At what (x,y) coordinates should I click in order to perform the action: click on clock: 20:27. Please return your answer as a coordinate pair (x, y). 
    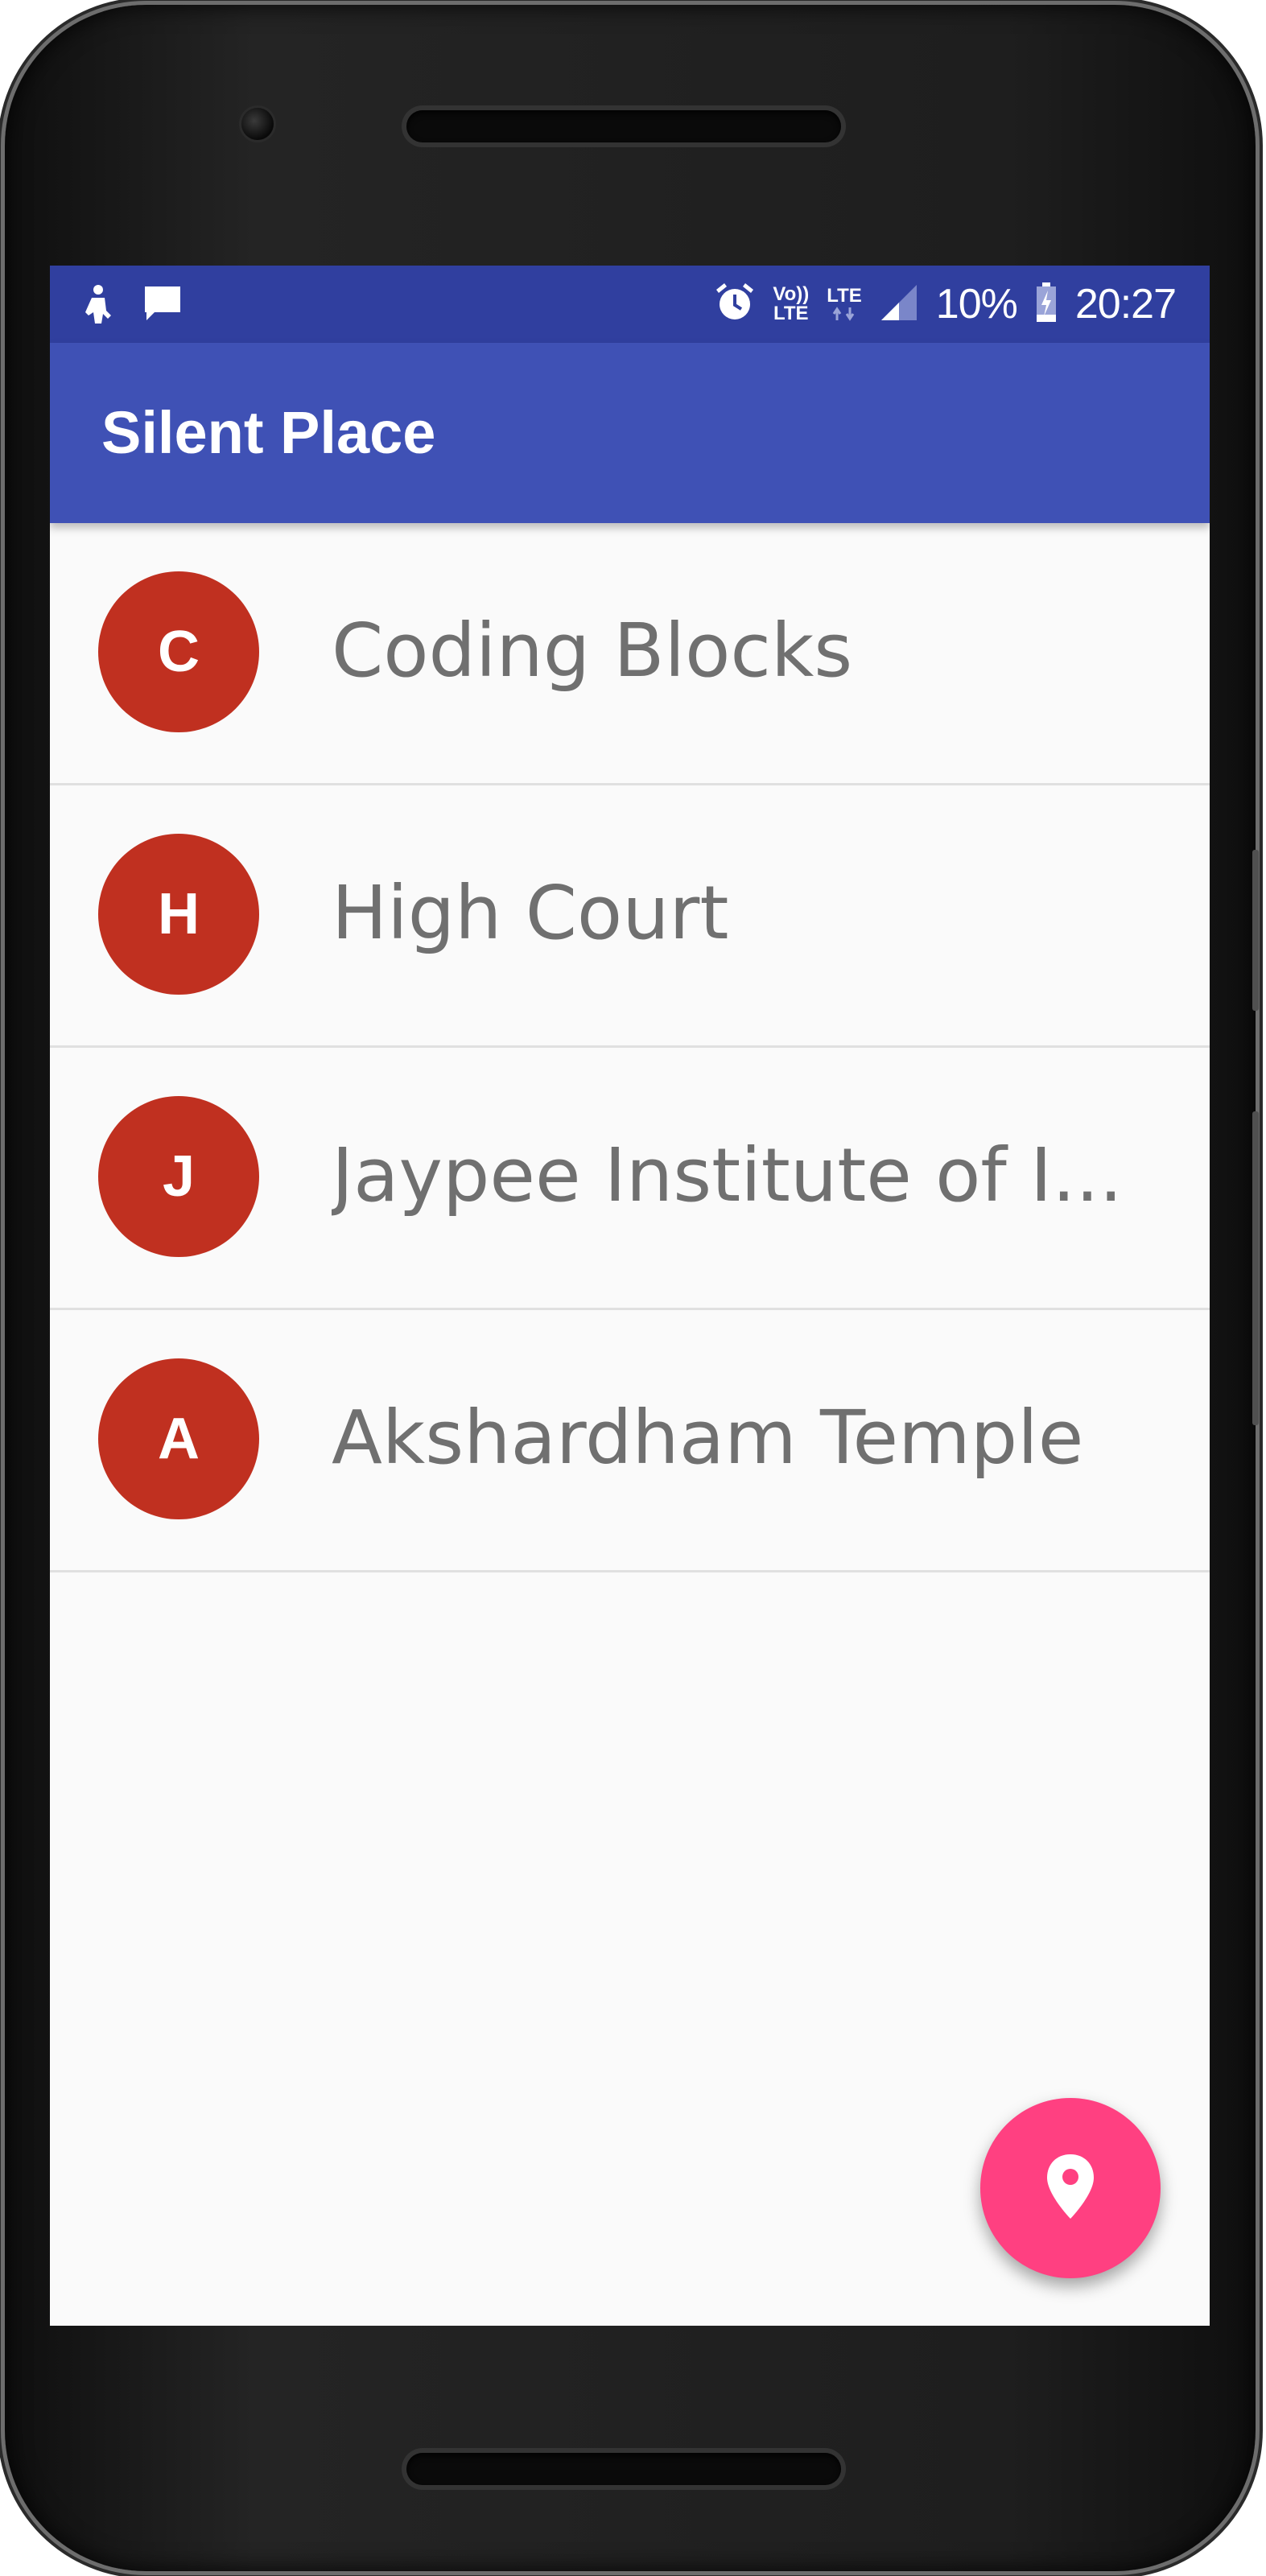
    Looking at the image, I should click on (1125, 304).